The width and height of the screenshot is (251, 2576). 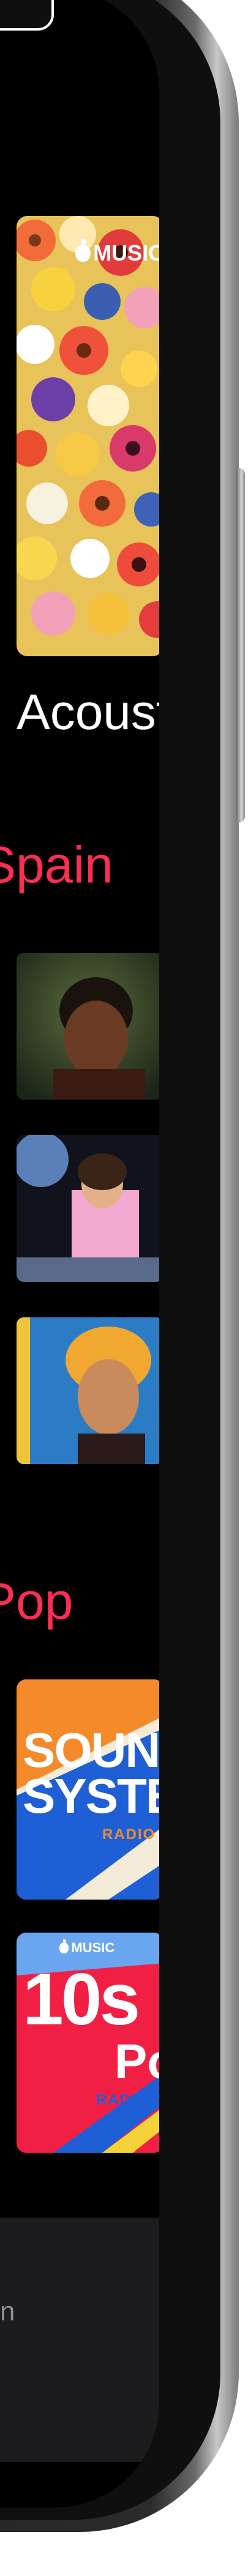 I want to click on flower-artwork, so click(x=88, y=436).